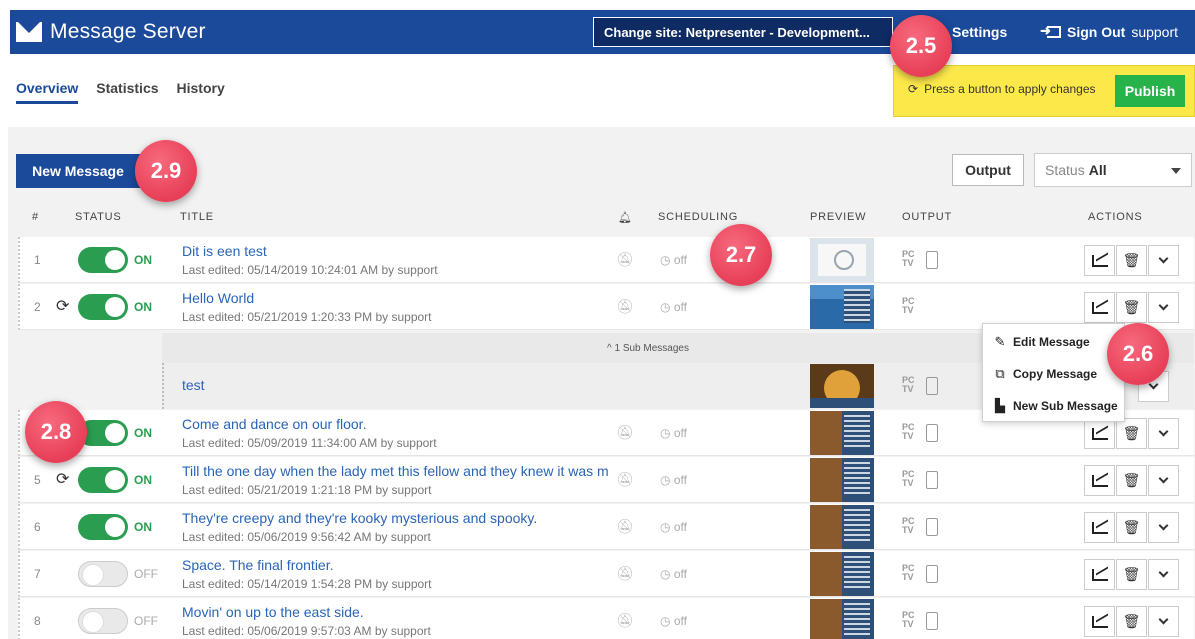 The width and height of the screenshot is (1195, 639). What do you see at coordinates (47, 87) in the screenshot?
I see `tab-overview: Overview` at bounding box center [47, 87].